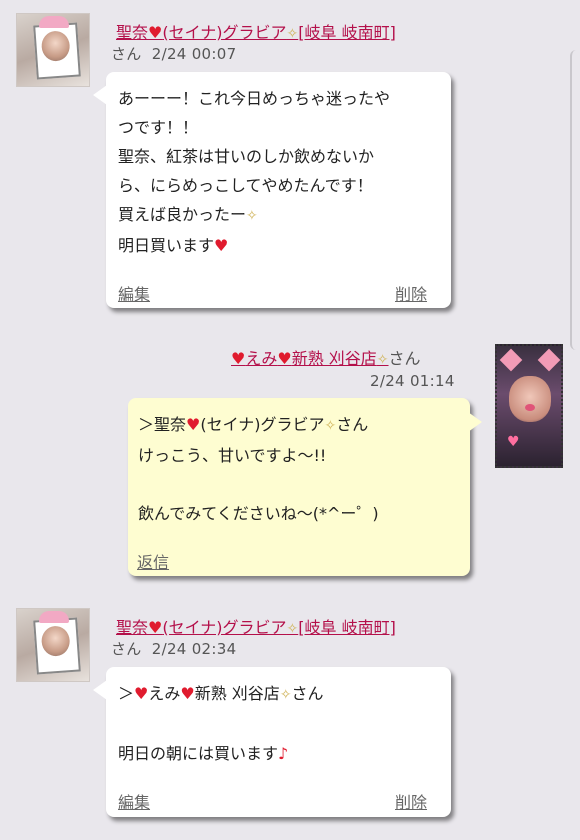 The image size is (580, 840). Describe the element at coordinates (412, 381) in the screenshot. I see `message-date: 2/24 01:14` at that location.